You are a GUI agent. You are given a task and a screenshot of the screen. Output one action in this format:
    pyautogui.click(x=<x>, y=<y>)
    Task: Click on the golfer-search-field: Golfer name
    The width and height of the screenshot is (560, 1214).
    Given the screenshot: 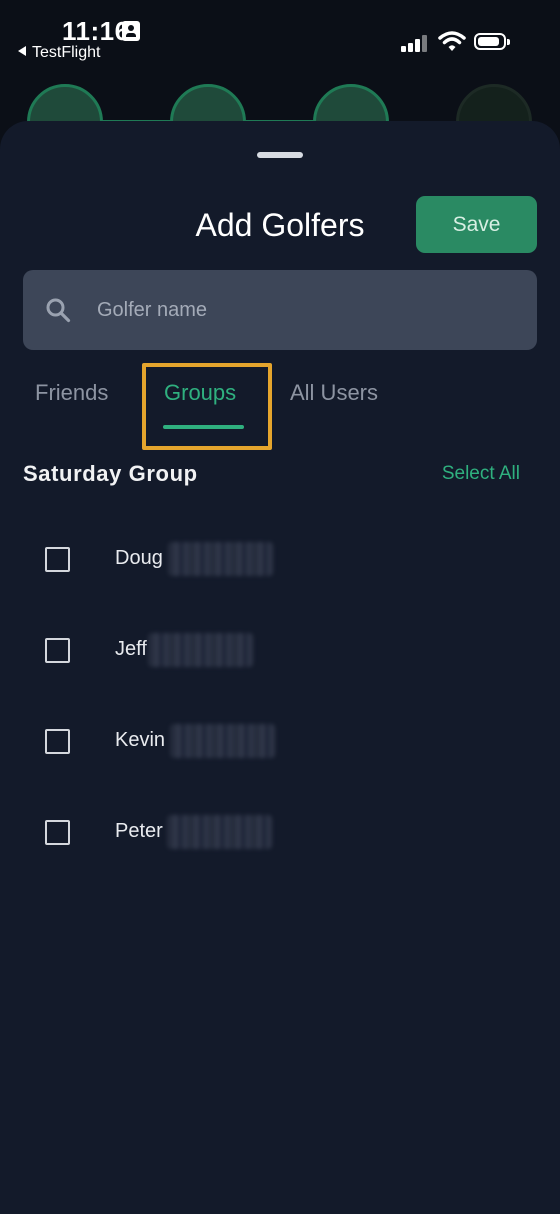 What is the action you would take?
    pyautogui.click(x=280, y=310)
    